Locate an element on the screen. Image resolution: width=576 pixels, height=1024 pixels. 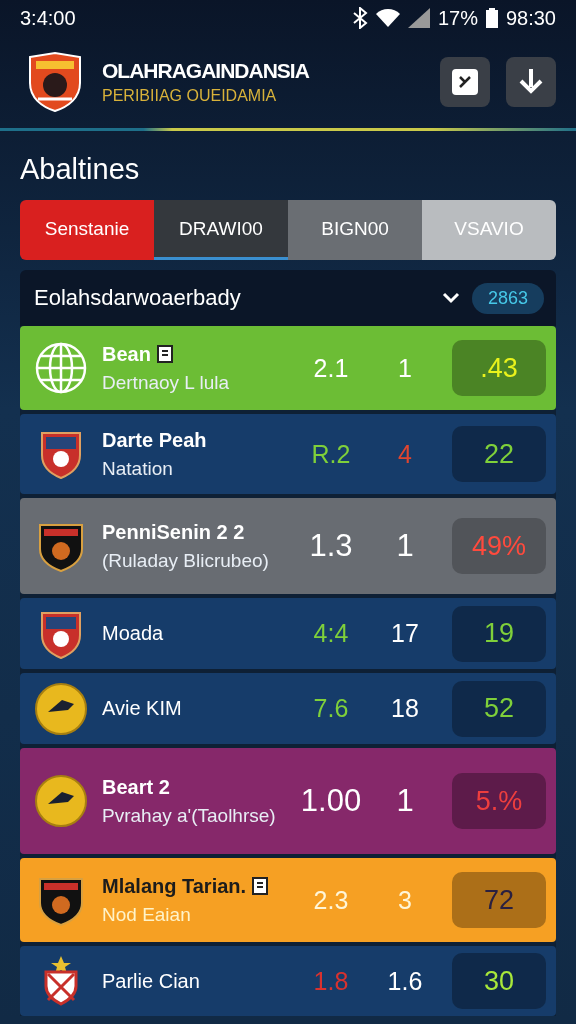
team-row: Beart 2 Pvrahay a'(Taolhrse) 1.00 1 5.% is located at coordinates (288, 801).